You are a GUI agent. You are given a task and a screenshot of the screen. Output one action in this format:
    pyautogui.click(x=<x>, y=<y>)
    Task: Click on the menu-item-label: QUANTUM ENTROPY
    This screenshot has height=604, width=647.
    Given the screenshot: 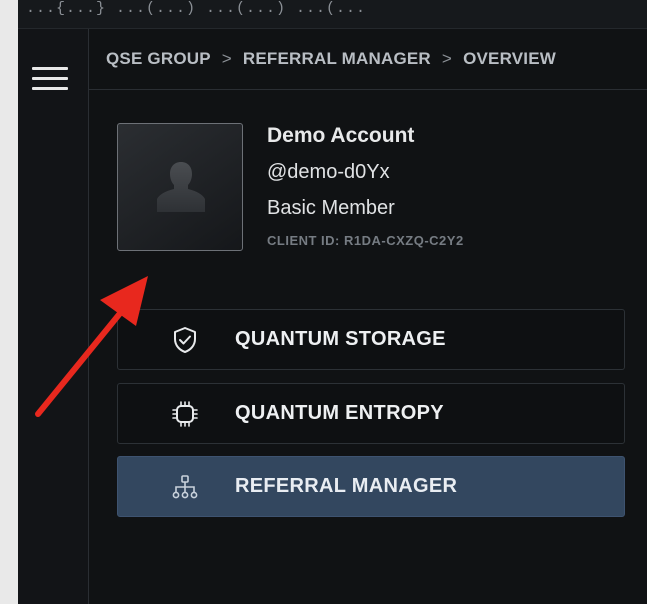 What is the action you would take?
    pyautogui.click(x=339, y=413)
    